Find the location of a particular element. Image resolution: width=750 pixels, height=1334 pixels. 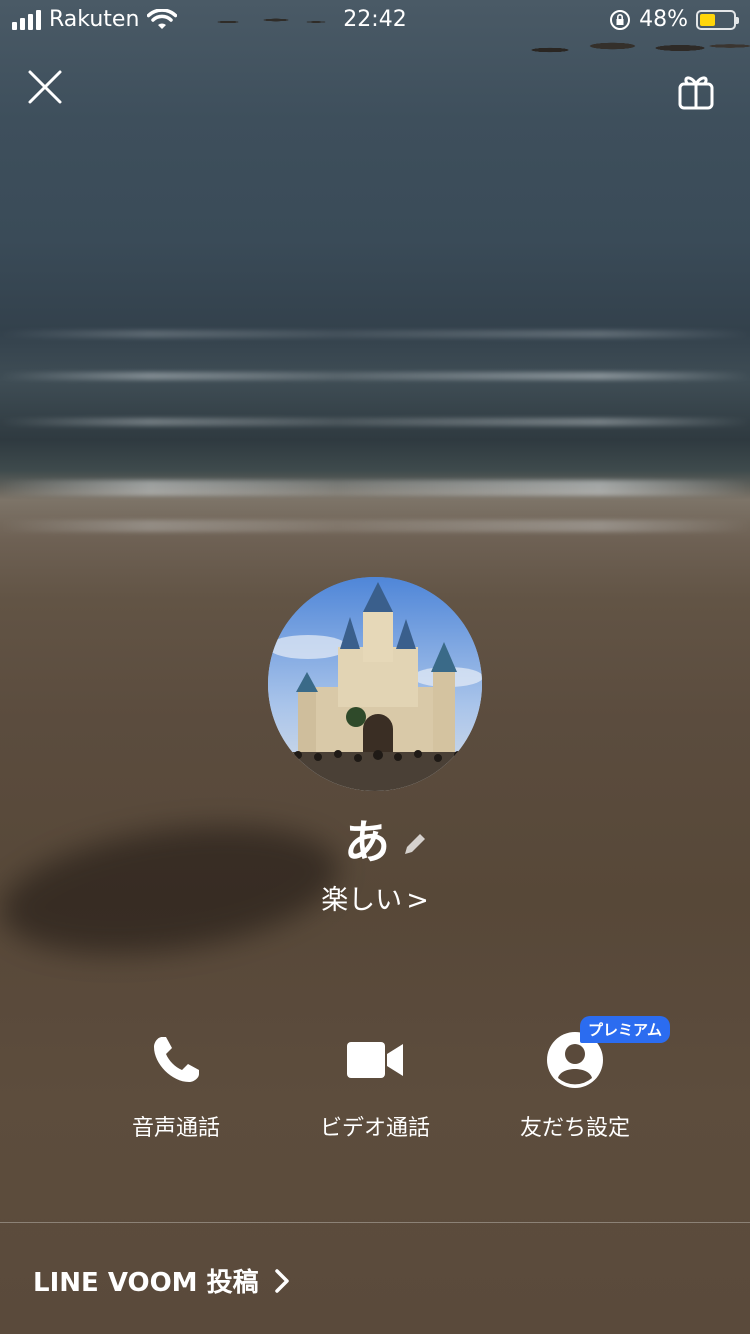

avatar-photo is located at coordinates (375, 684).